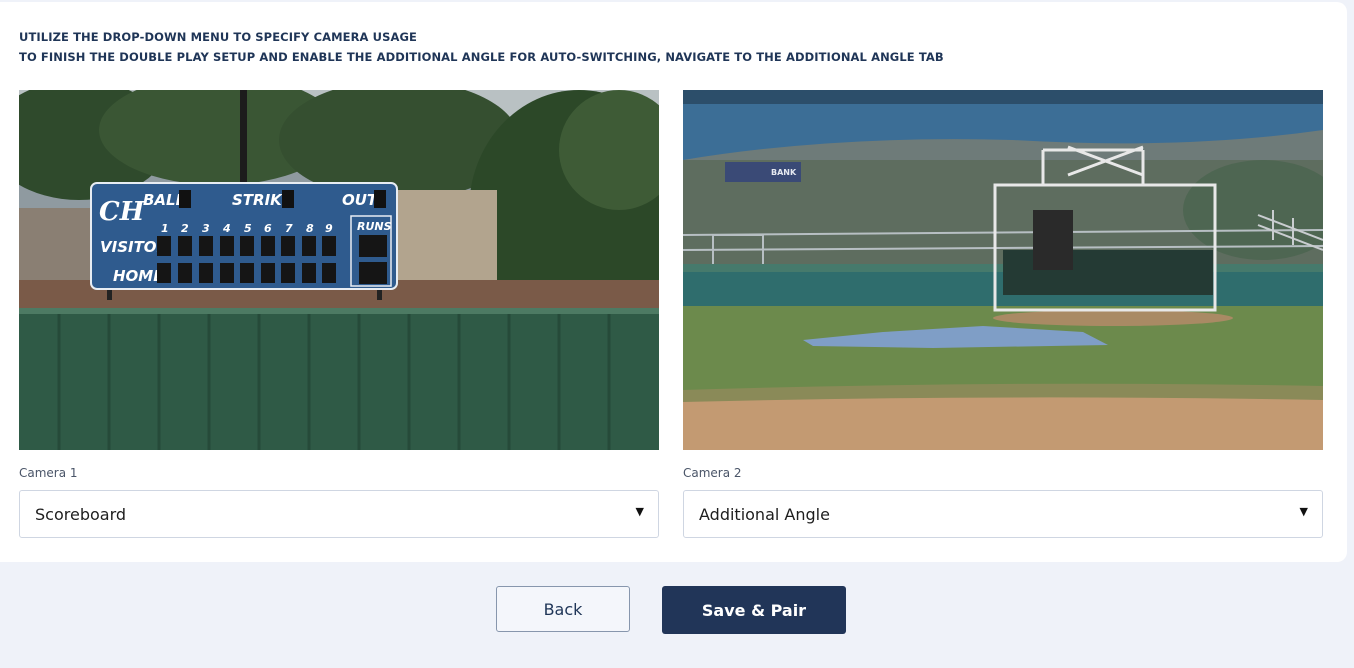  I want to click on inning-5-label: 5, so click(248, 228).